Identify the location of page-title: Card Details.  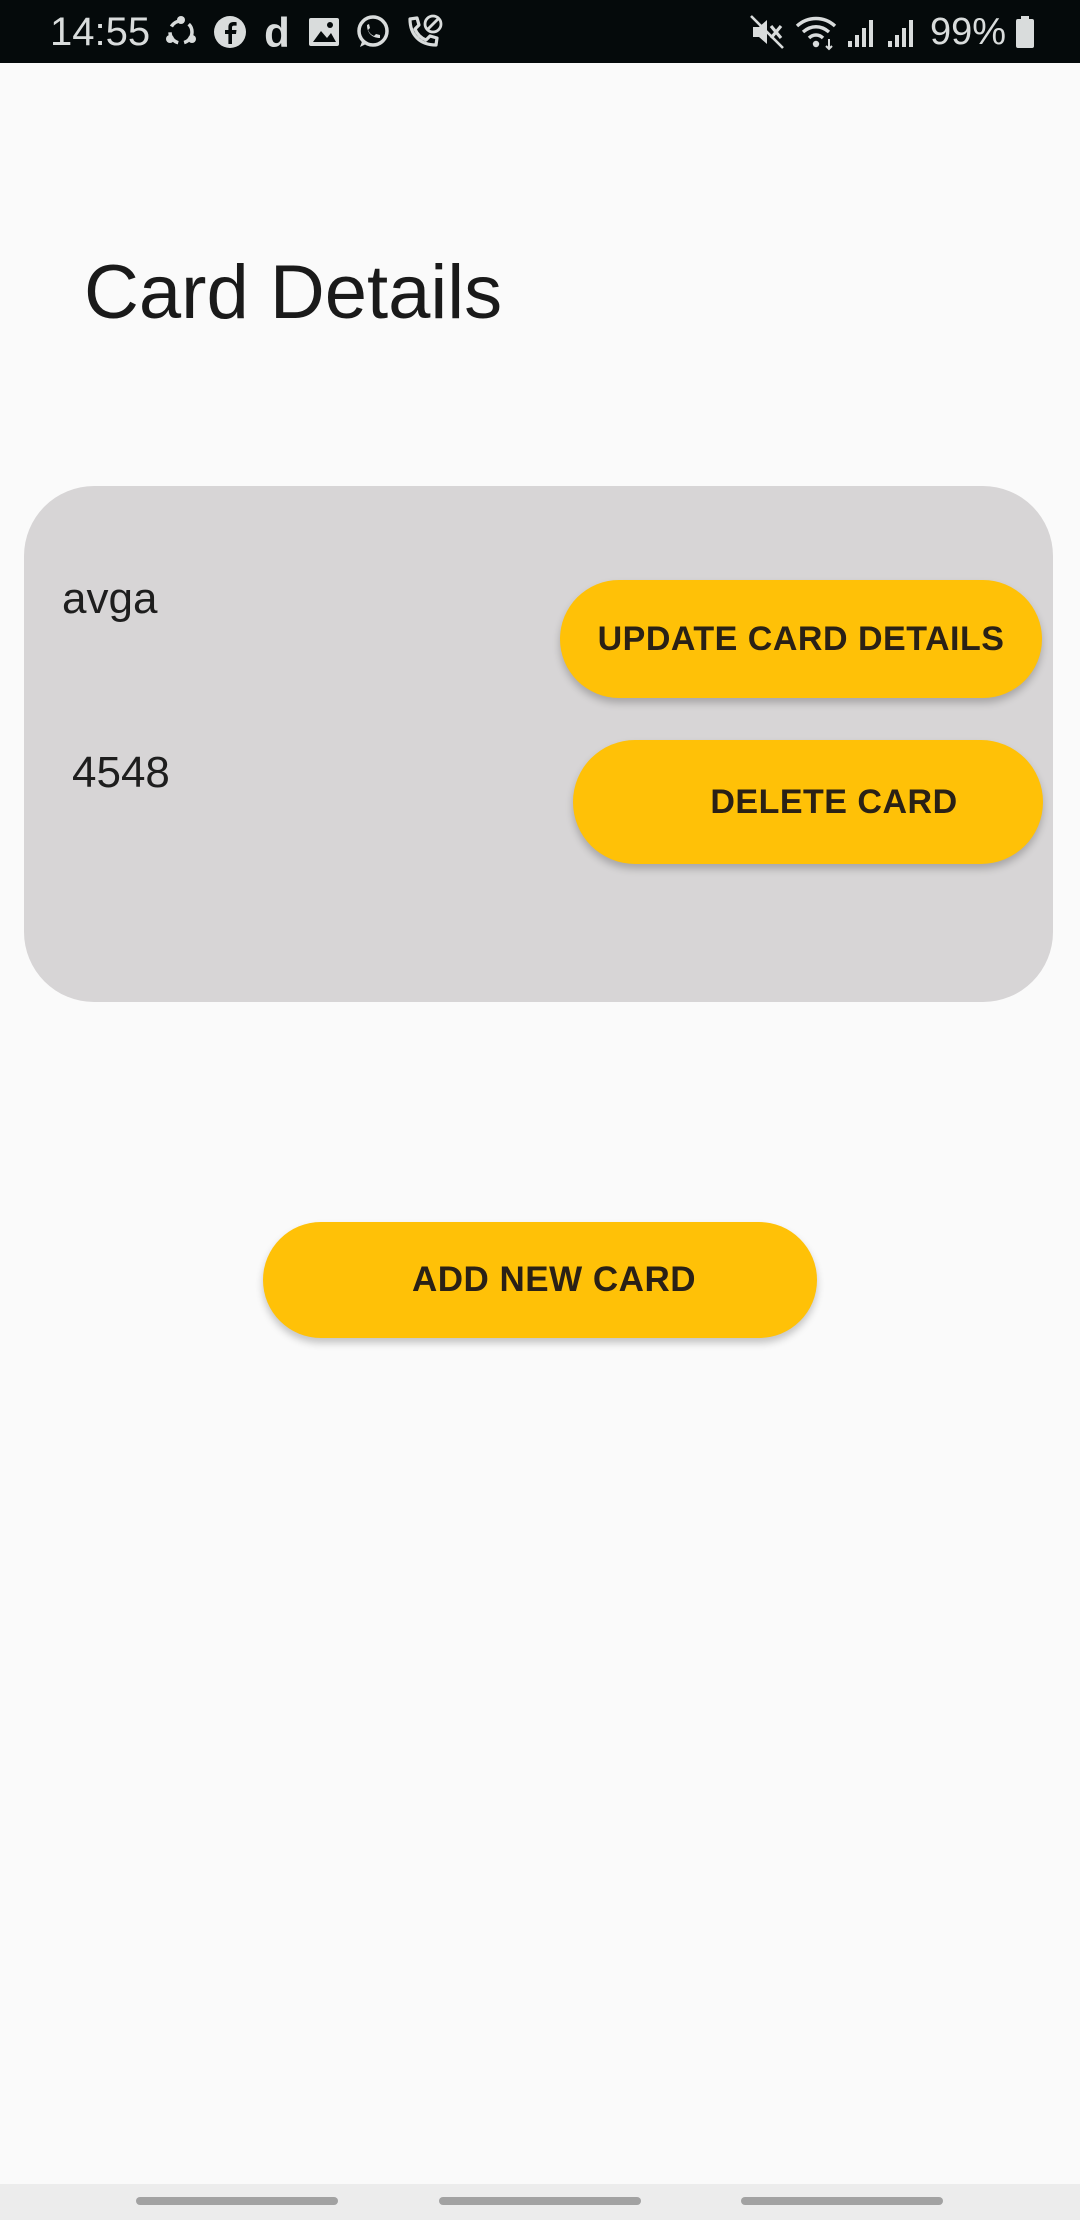
(293, 292).